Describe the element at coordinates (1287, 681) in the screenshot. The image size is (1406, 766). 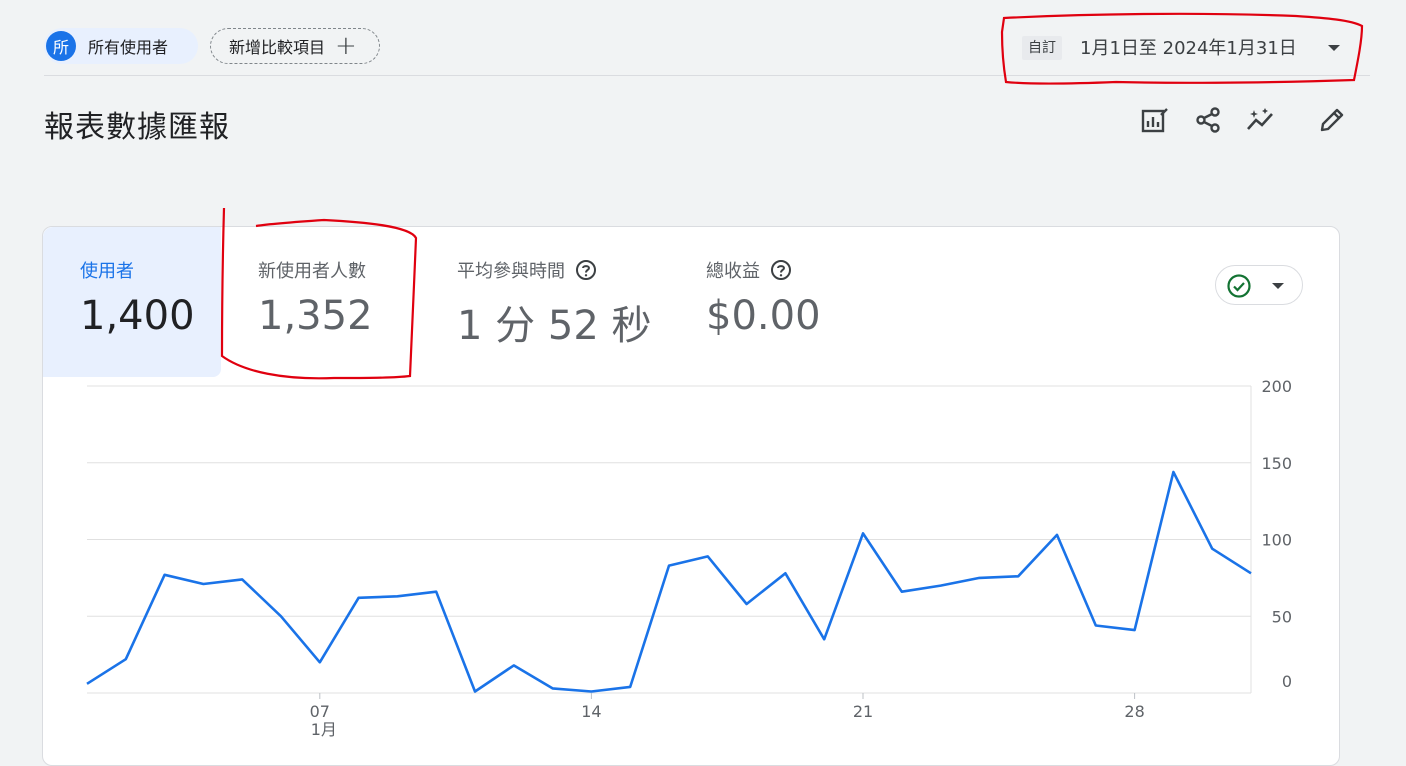
I see `y-tick-label: 0` at that location.